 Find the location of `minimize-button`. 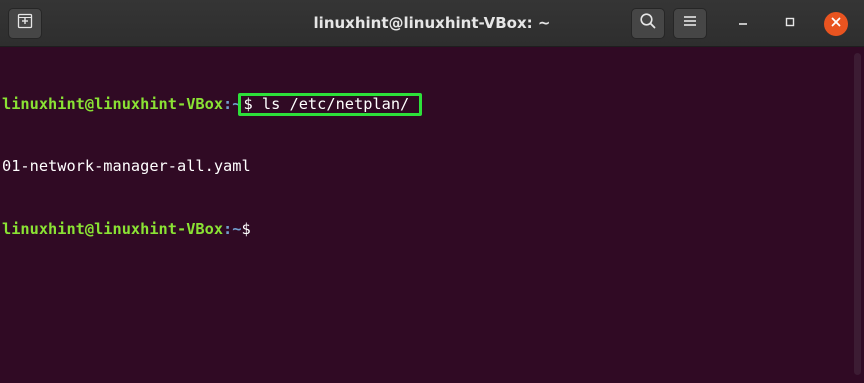

minimize-button is located at coordinates (743, 24).